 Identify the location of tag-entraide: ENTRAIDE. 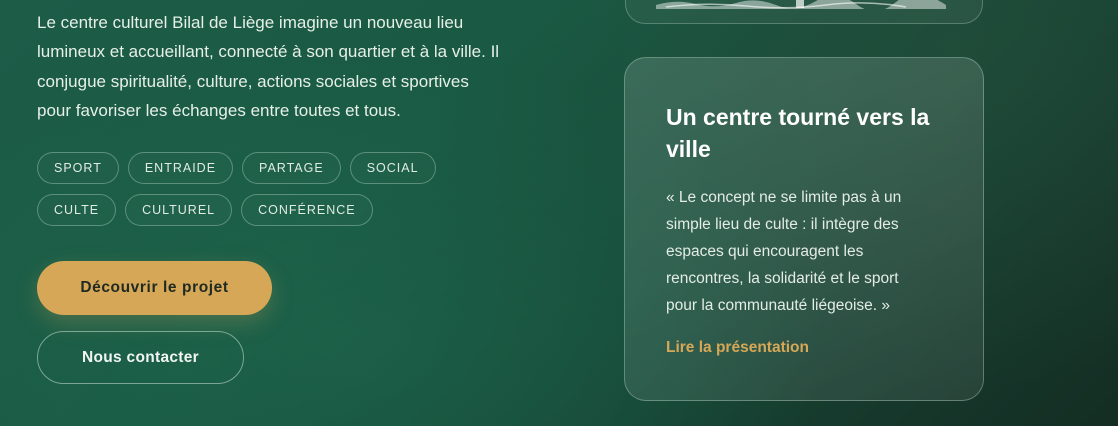
(180, 168).